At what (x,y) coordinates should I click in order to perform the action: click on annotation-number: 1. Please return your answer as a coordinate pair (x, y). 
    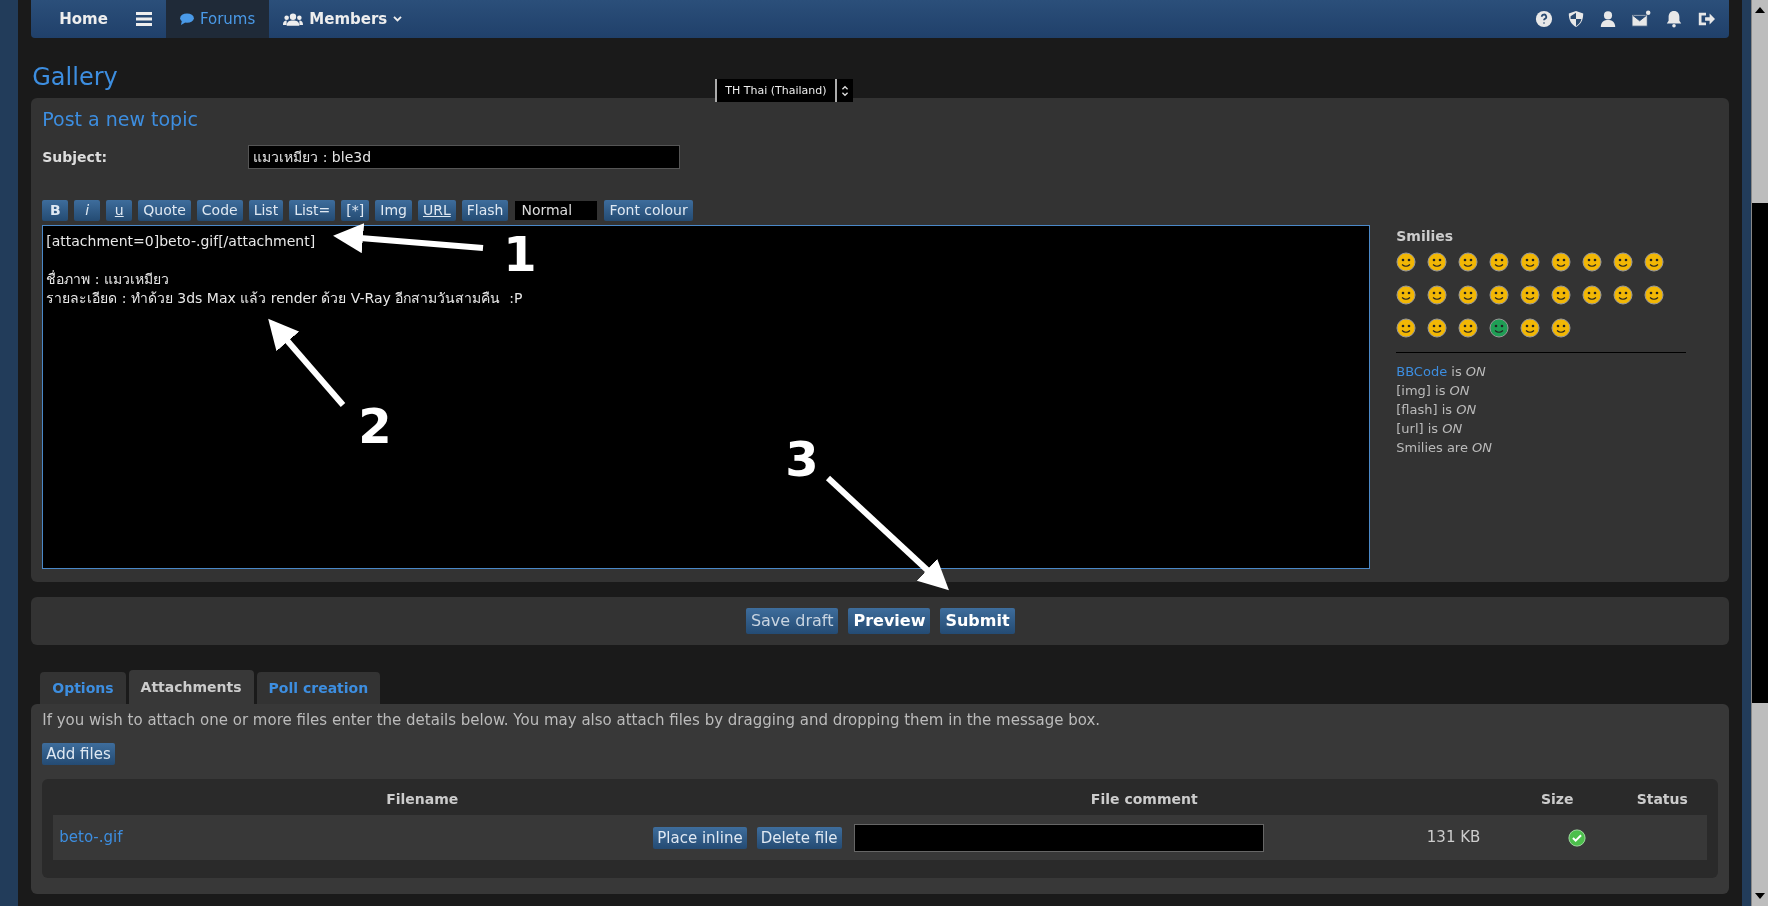
    Looking at the image, I should click on (520, 254).